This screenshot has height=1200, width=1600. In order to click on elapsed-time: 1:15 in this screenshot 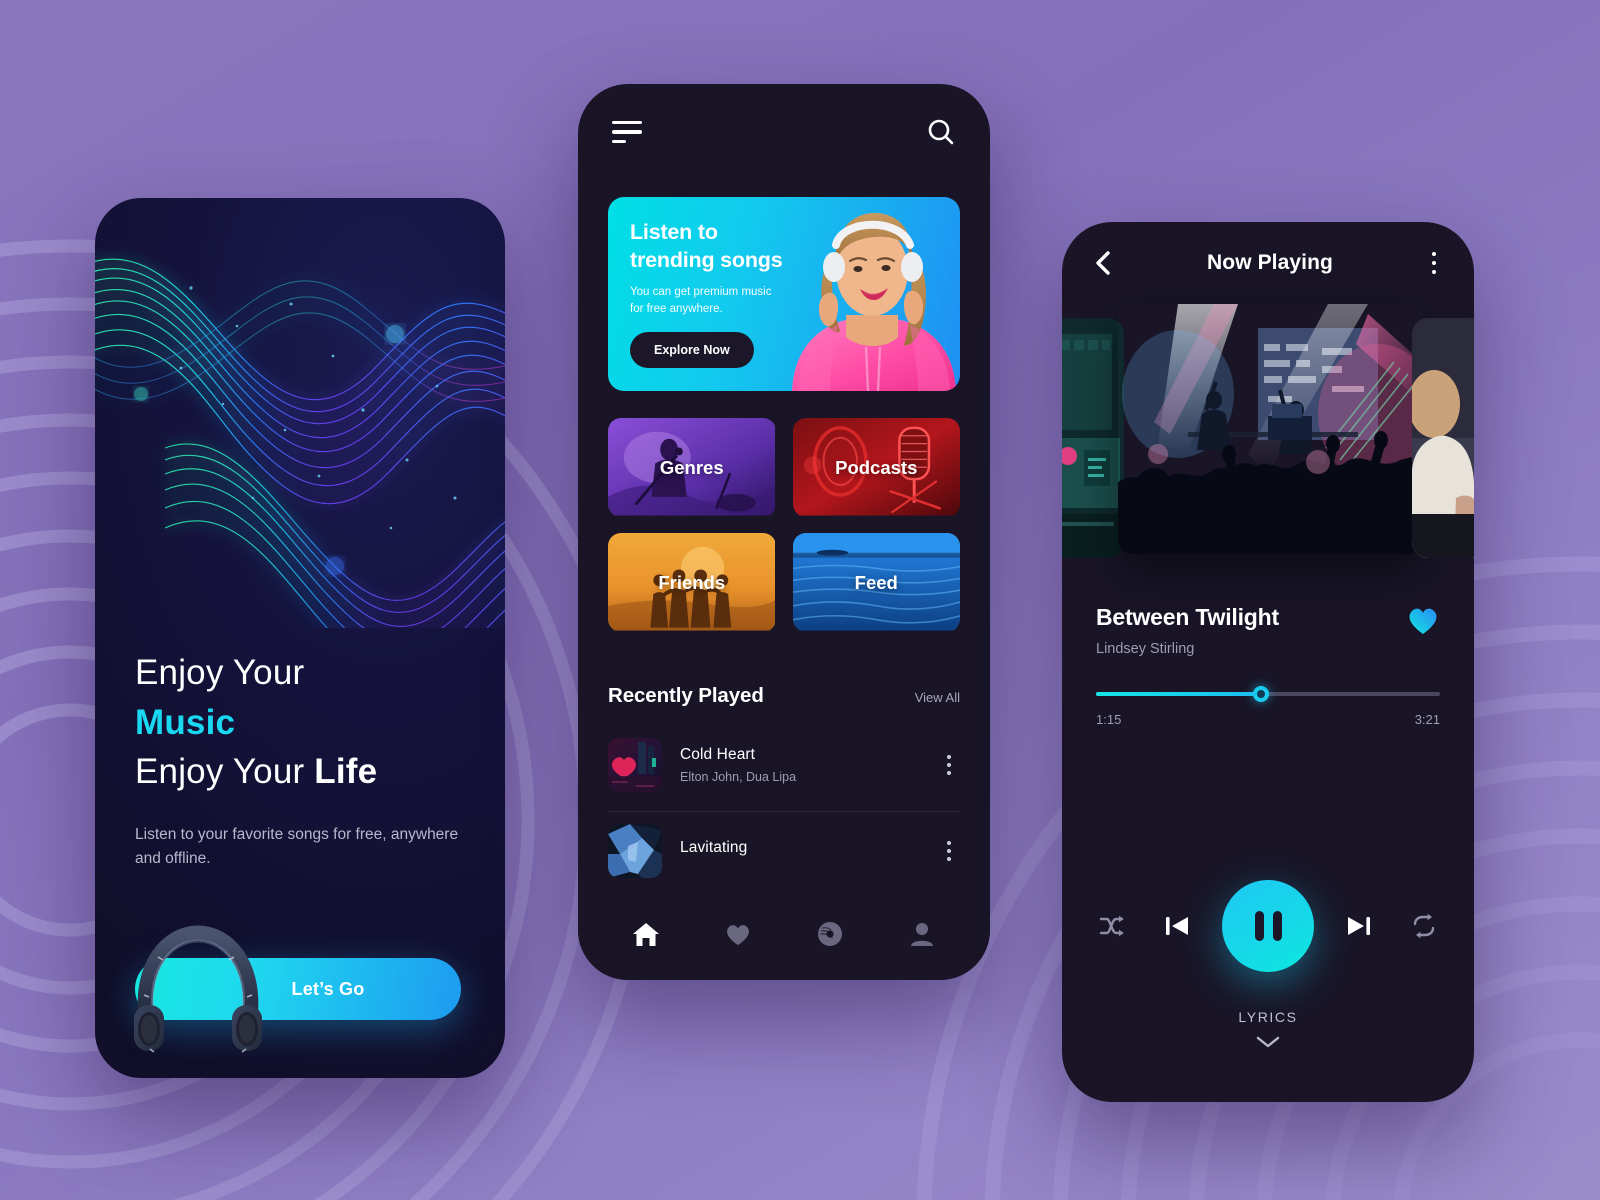, I will do `click(1109, 719)`.